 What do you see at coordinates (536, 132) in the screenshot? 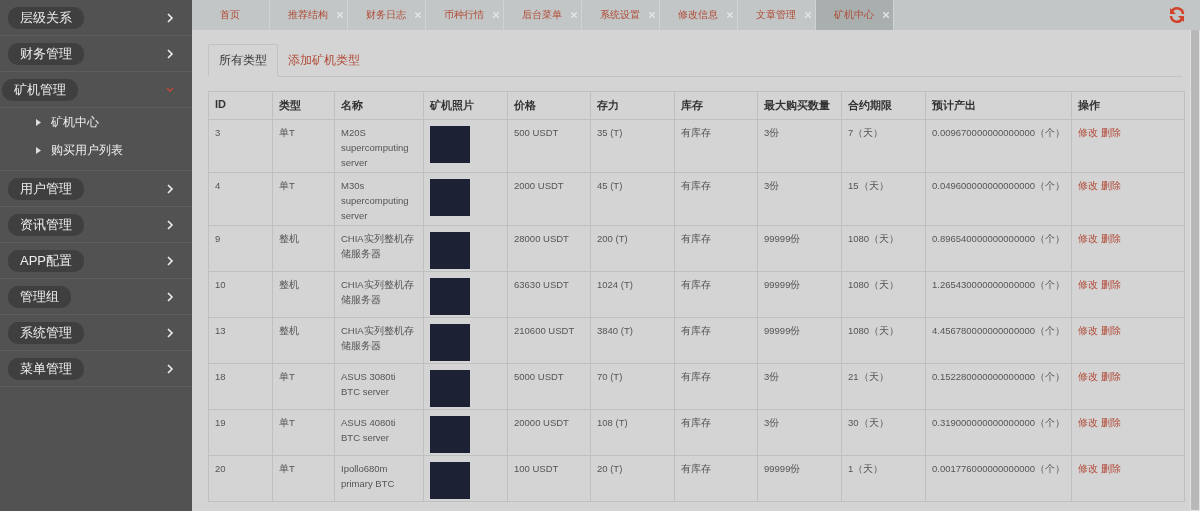
I see `table-cell: 500 USDT` at bounding box center [536, 132].